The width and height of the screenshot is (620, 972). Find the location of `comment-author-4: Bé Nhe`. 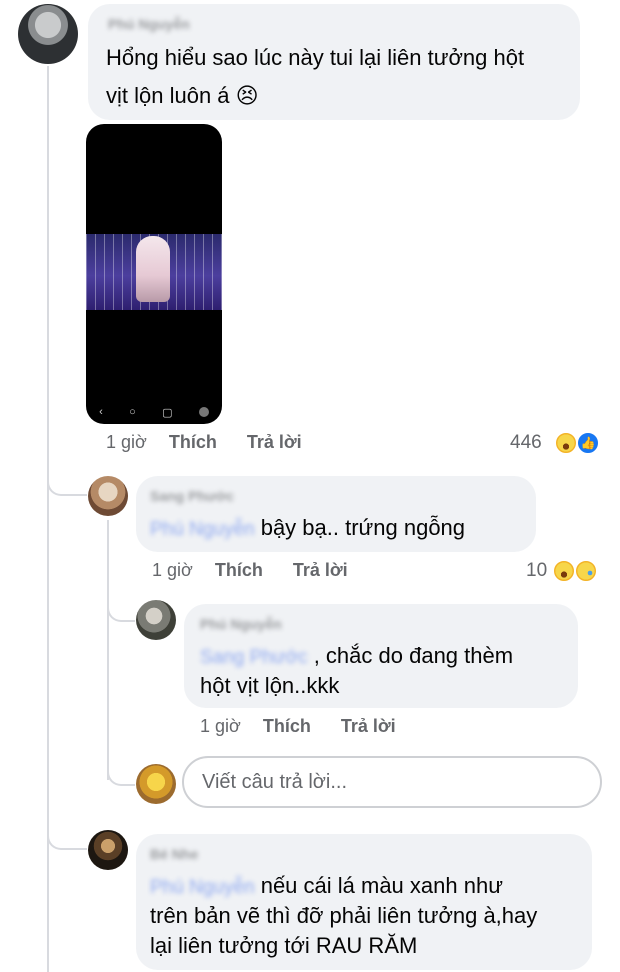

comment-author-4: Bé Nhe is located at coordinates (174, 854).